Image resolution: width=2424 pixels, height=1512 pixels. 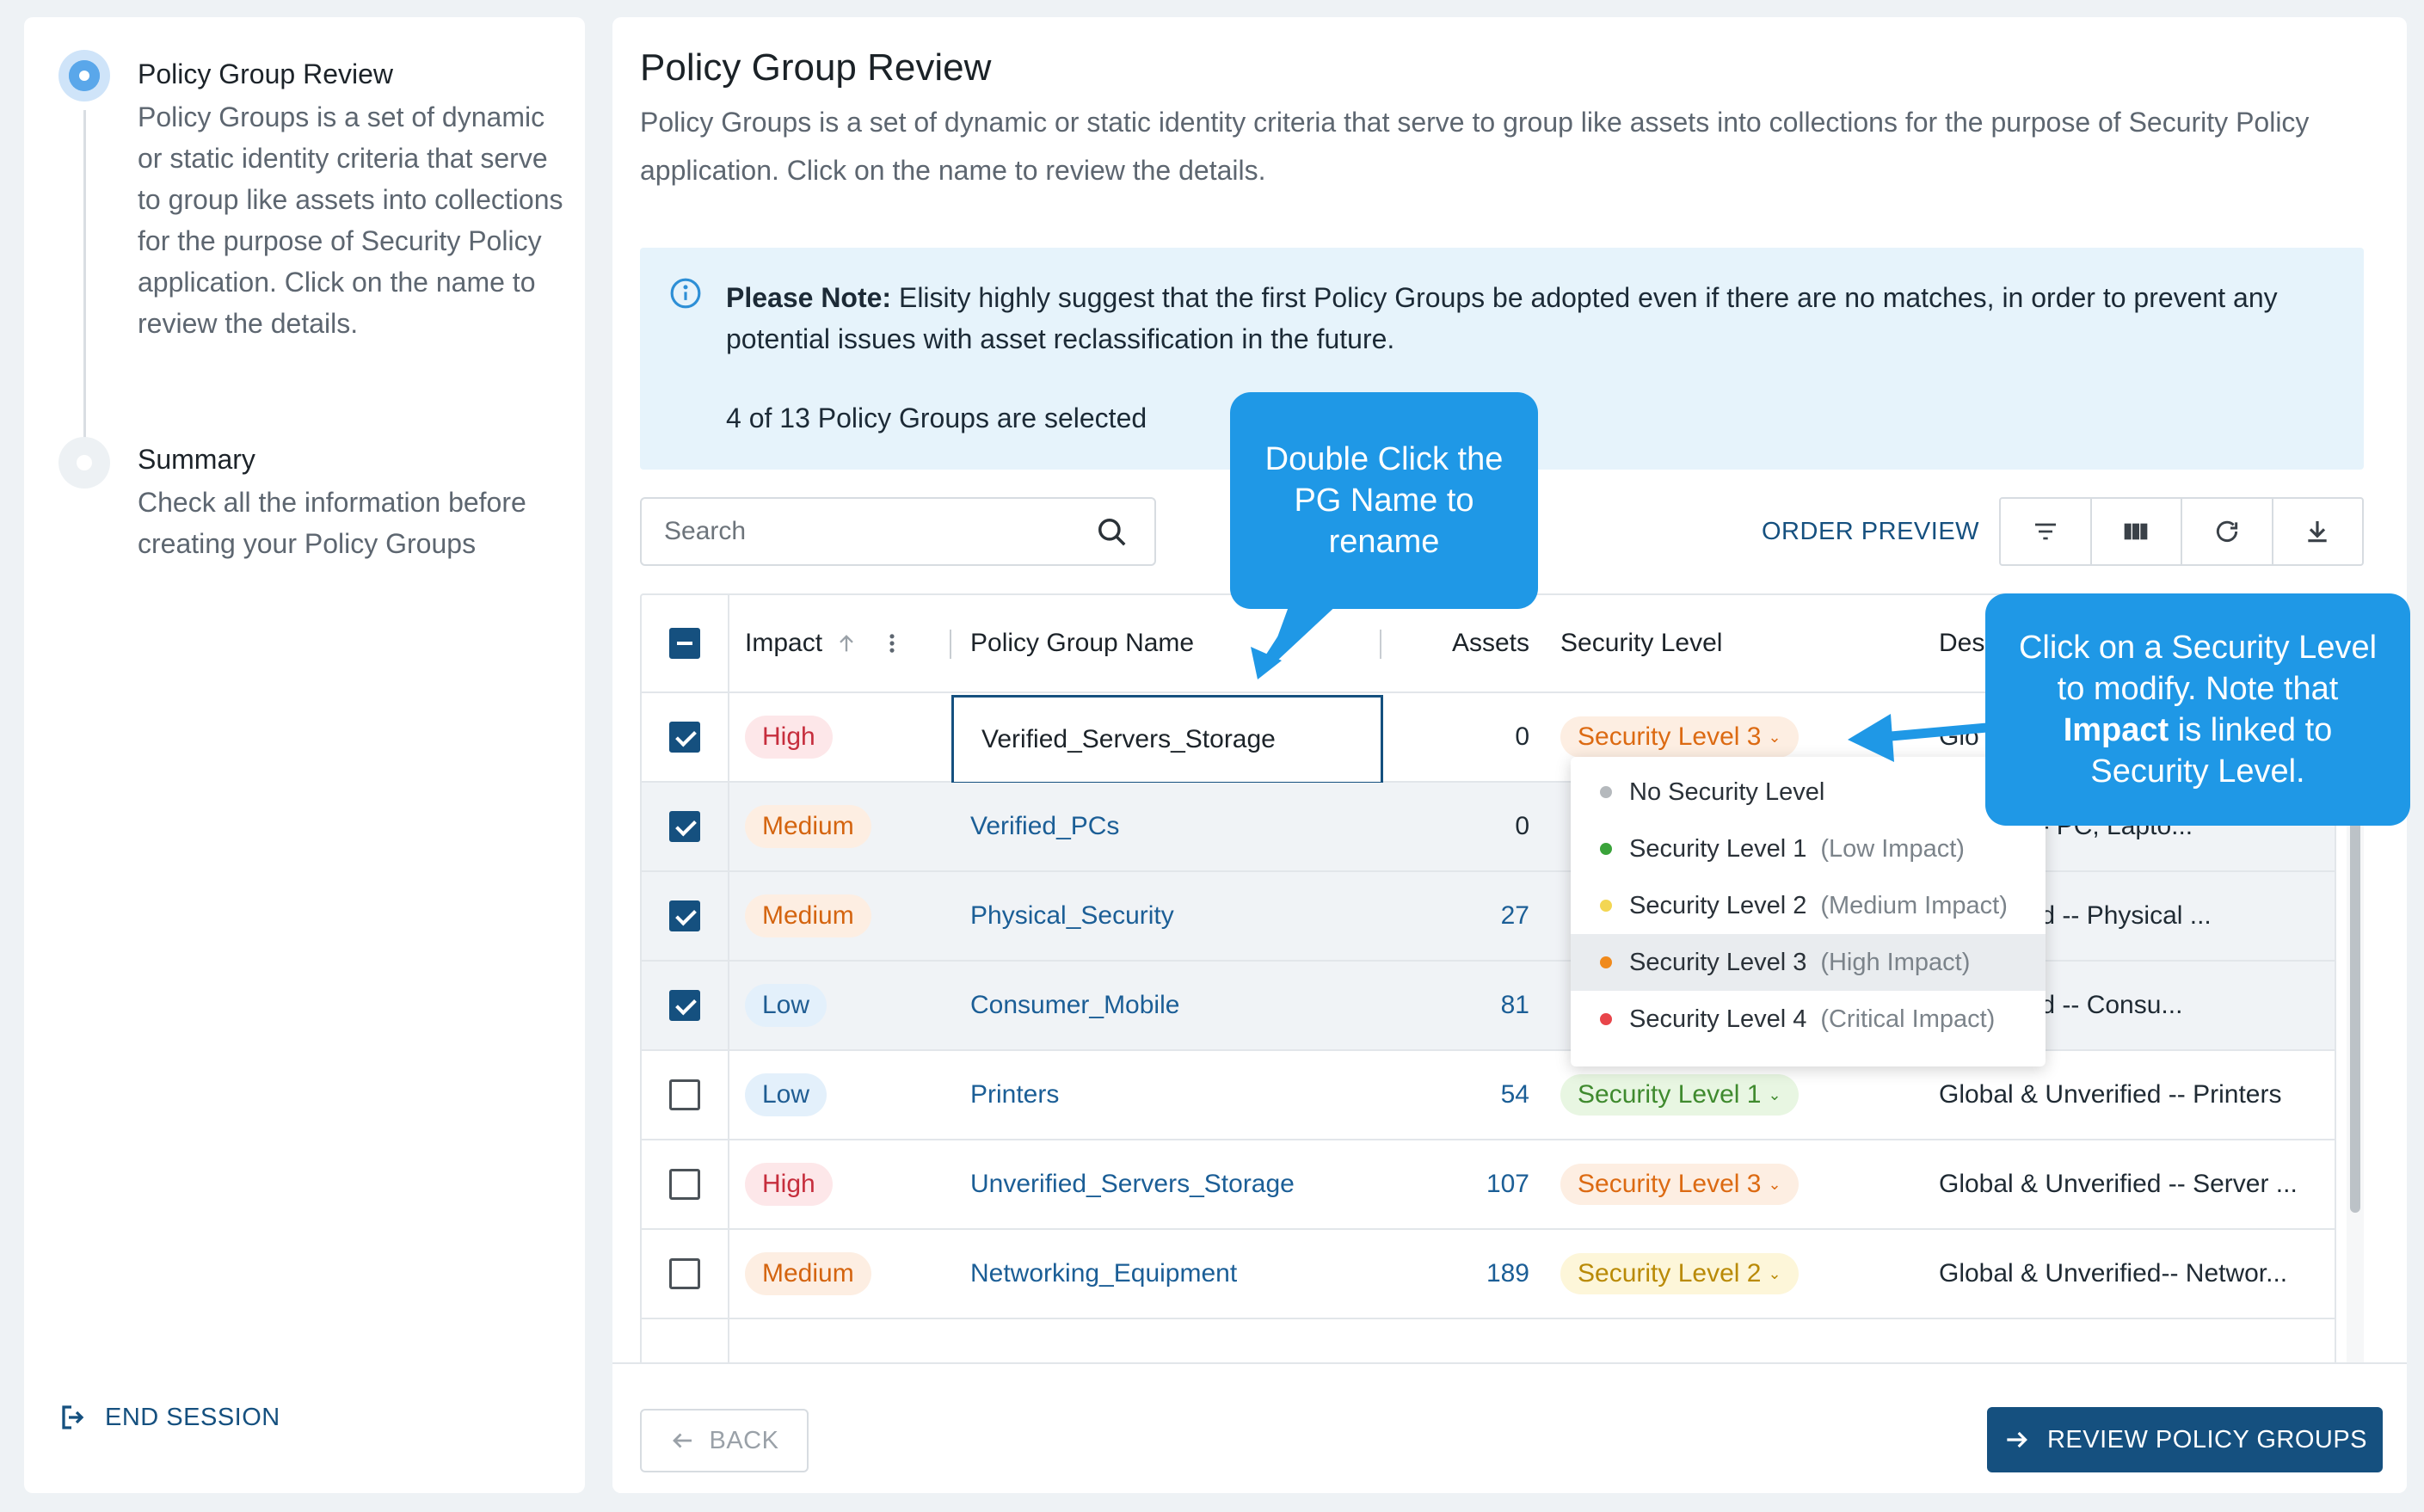 I want to click on stepper-connector, so click(x=84, y=278).